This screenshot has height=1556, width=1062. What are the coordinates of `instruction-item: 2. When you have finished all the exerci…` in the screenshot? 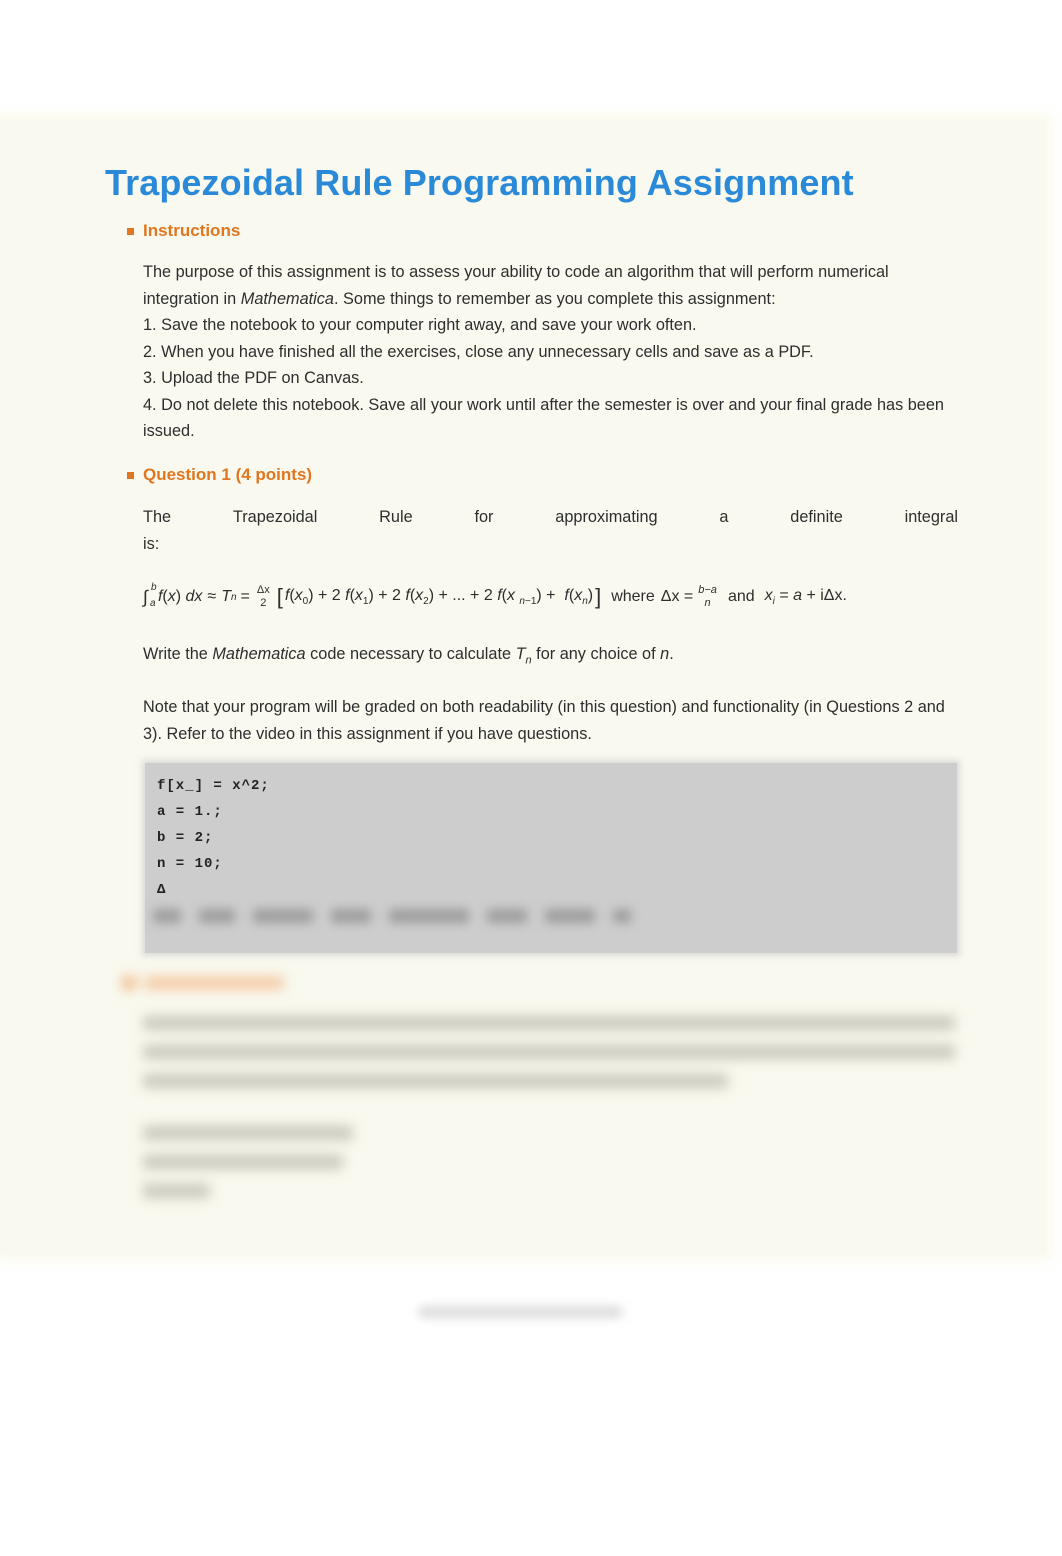 It's located at (478, 351).